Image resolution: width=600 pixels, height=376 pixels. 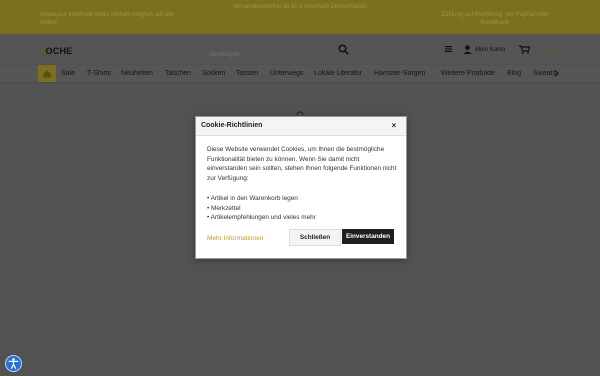 I want to click on nav-item-sweats: Sweats, so click(x=544, y=73).